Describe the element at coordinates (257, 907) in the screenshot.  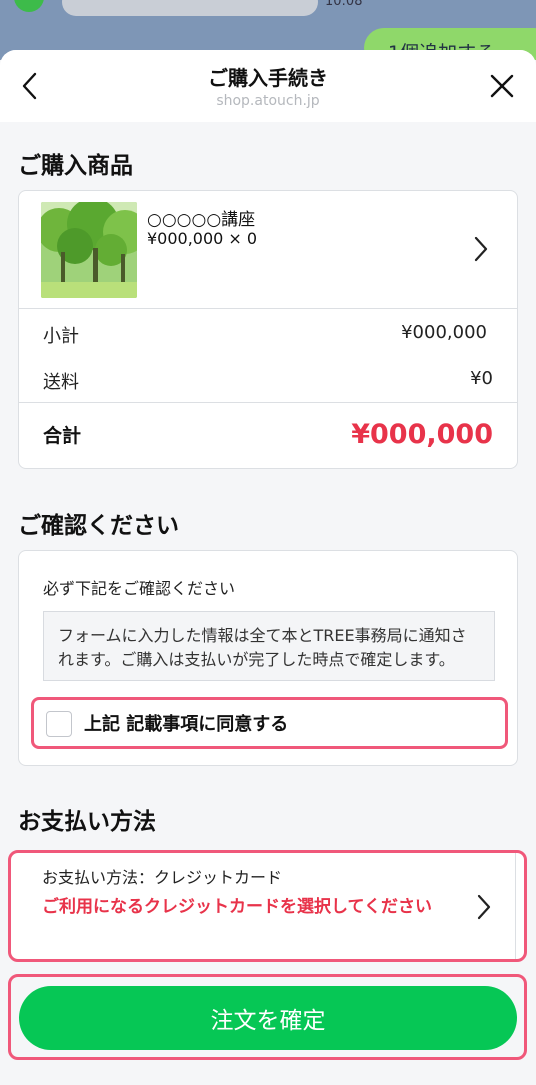
I see `select-credit-card-link: ご利用になるクレジットカードを選択してください` at that location.